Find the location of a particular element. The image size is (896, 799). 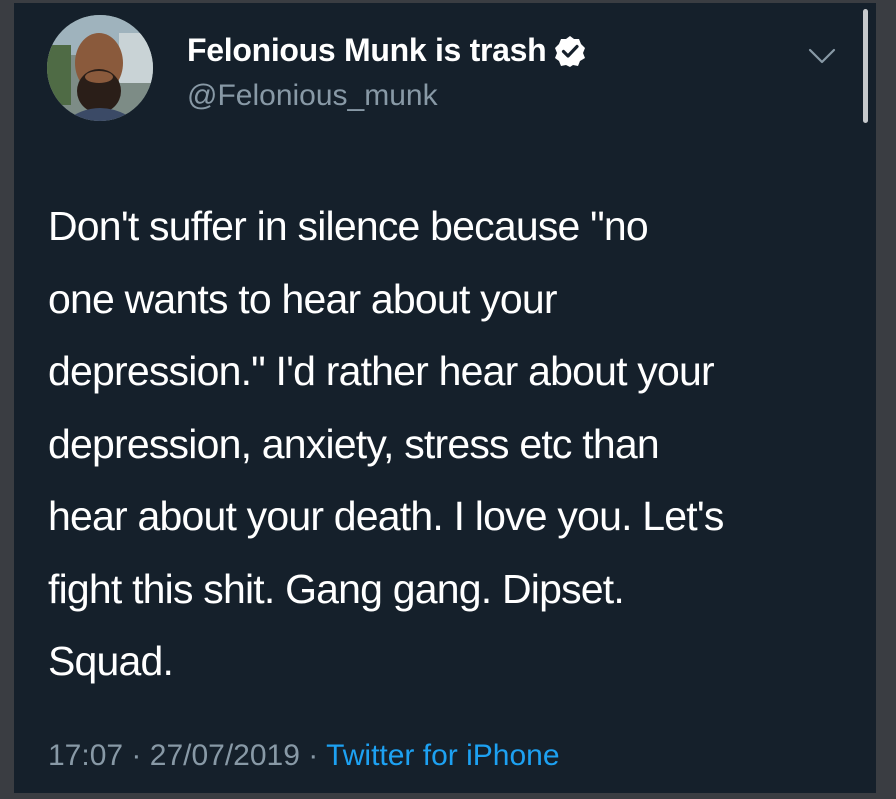

tweet-text-line: hear about your death. I love you. Let's is located at coordinates (386, 516).